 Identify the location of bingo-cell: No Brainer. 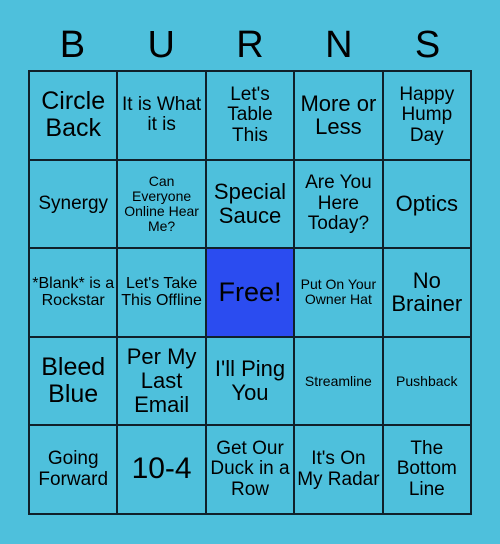
(427, 293).